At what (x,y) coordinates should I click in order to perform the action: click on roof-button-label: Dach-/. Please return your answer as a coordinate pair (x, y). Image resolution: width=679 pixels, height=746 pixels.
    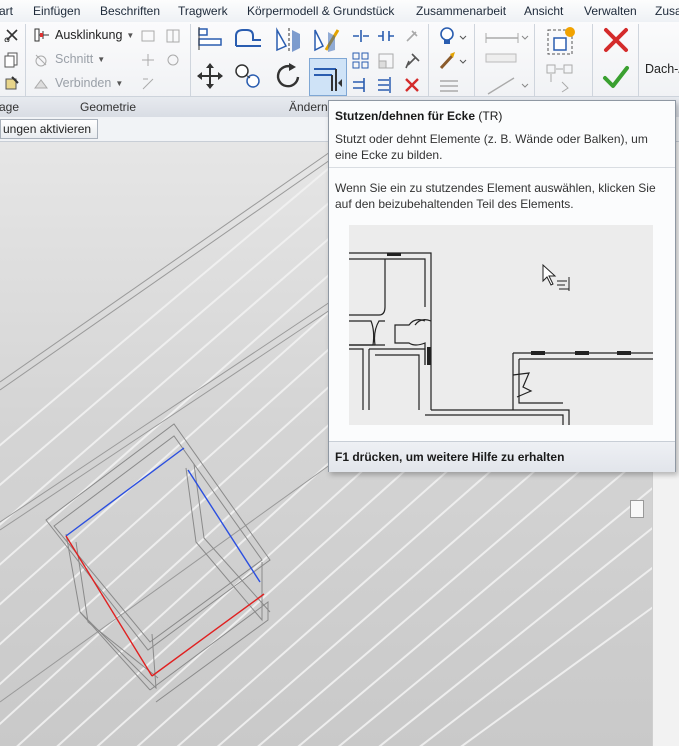
    Looking at the image, I should click on (662, 69).